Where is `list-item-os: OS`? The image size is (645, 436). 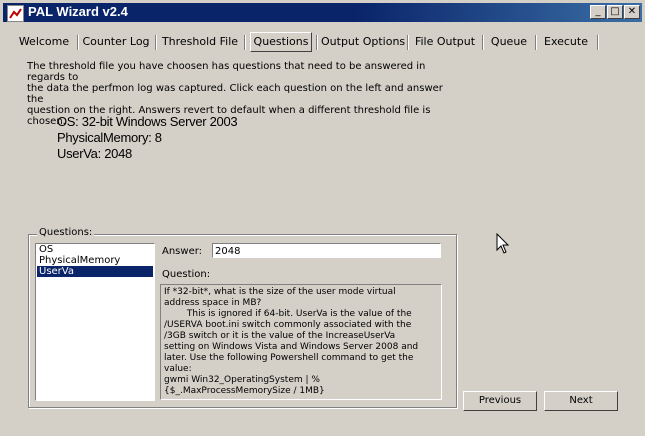
list-item-os: OS is located at coordinates (95, 249).